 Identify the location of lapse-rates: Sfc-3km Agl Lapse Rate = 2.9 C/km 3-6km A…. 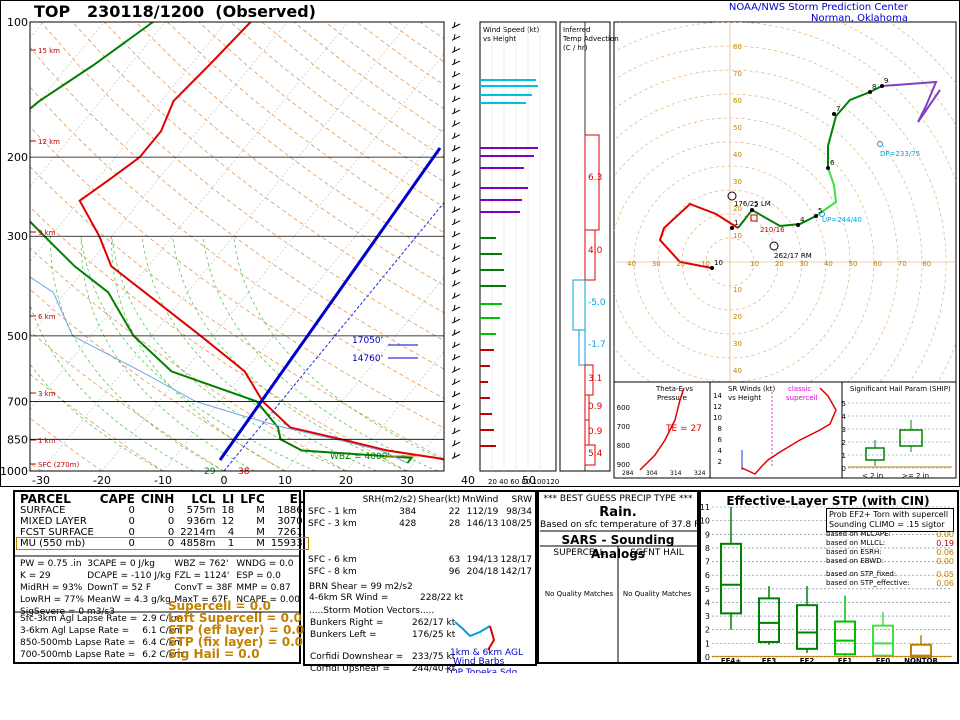
(101, 637).